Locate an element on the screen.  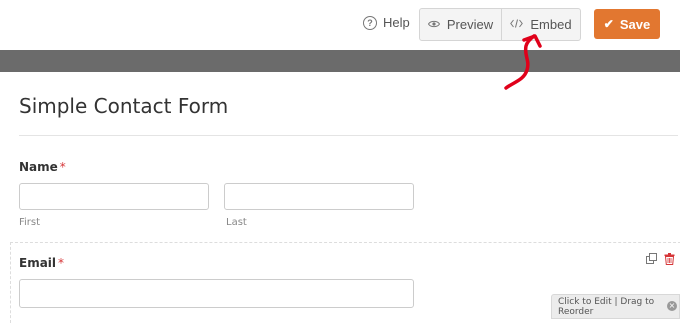
duplicate-icon is located at coordinates (652, 260).